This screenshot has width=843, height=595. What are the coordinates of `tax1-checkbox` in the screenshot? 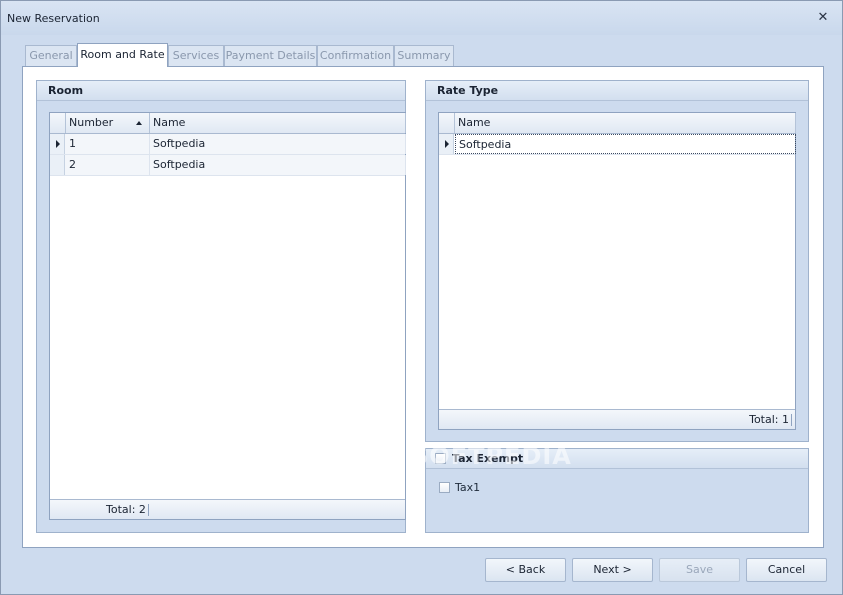 It's located at (444, 487).